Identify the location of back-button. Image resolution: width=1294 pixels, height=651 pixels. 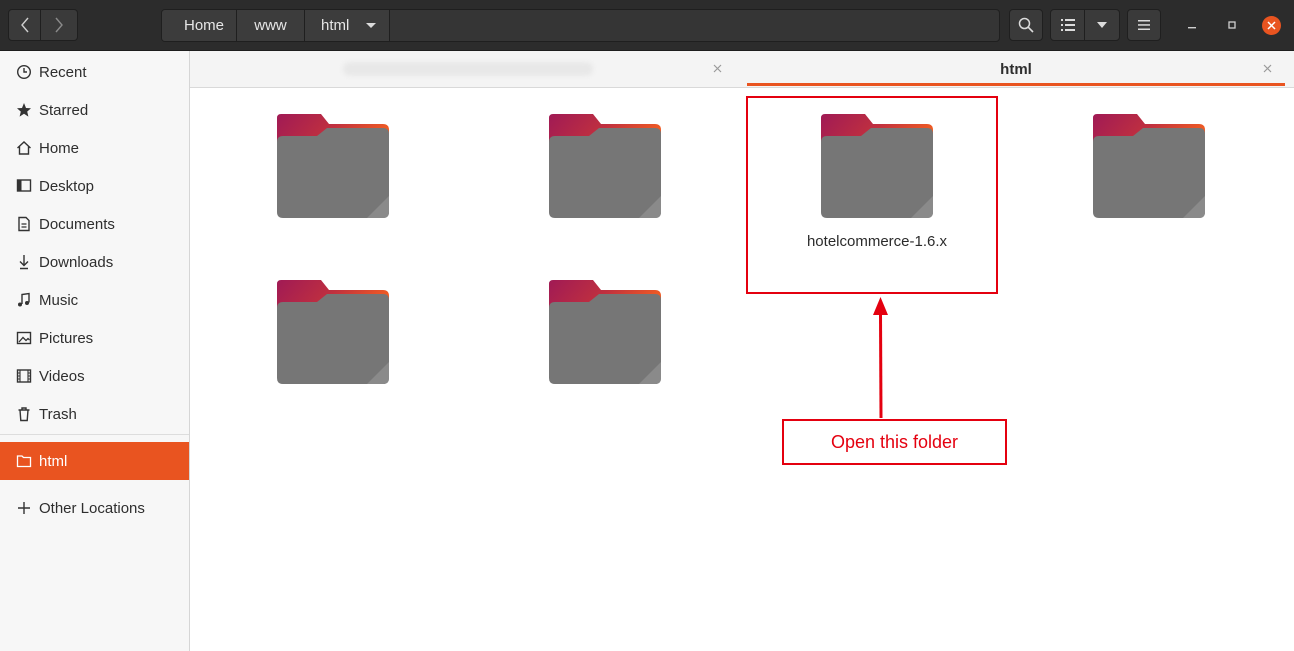
(24, 25).